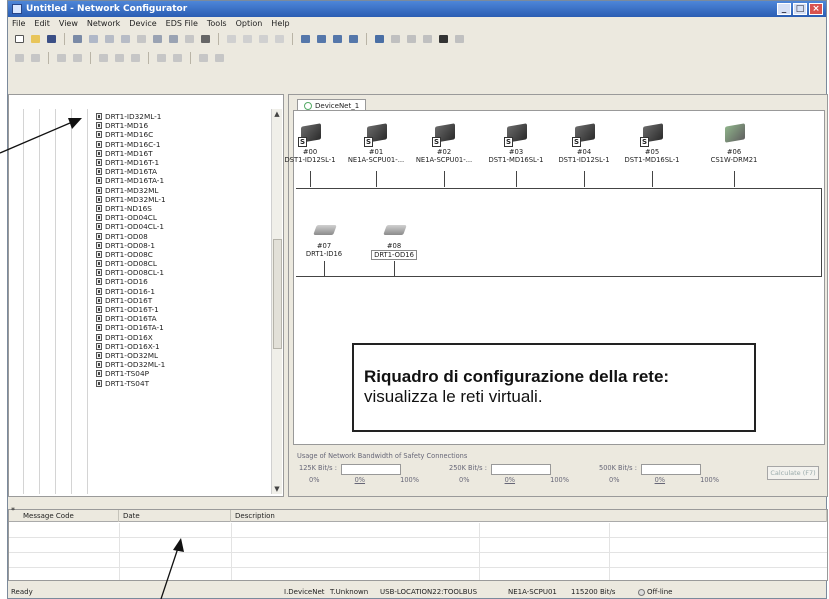  What do you see at coordinates (131, 116) in the screenshot?
I see `tree-item: DRT1-ID32ML-1` at bounding box center [131, 116].